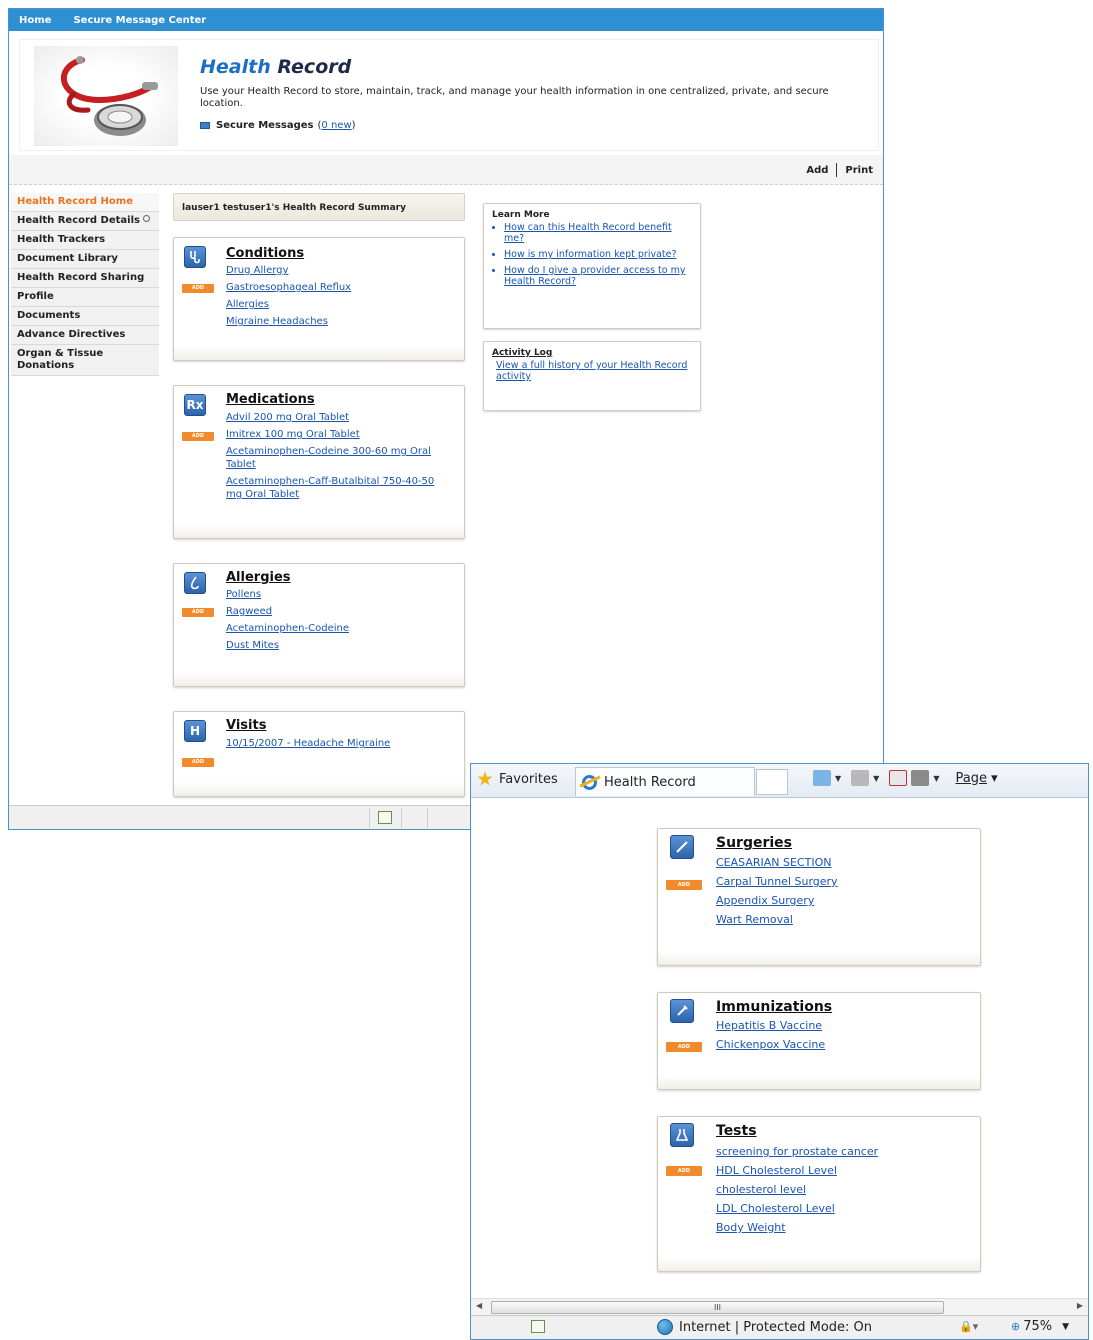 Image resolution: width=1093 pixels, height=1340 pixels. What do you see at coordinates (287, 628) in the screenshot?
I see `allergies-item: Acetaminophen-Codeine` at bounding box center [287, 628].